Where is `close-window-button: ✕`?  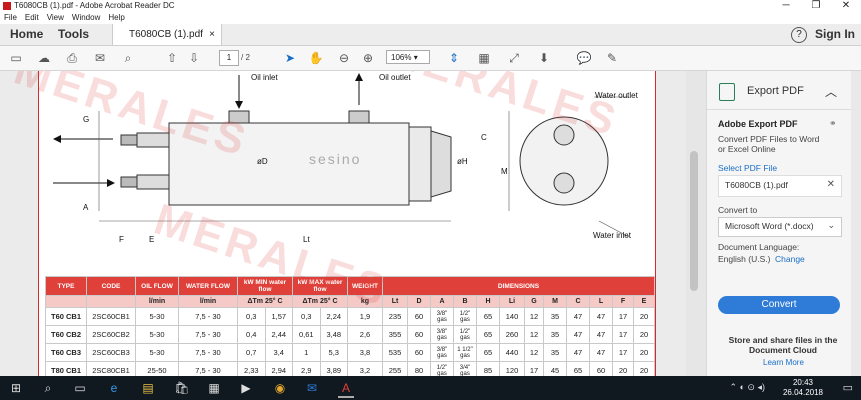
close-window-button: ✕ is located at coordinates (846, 6).